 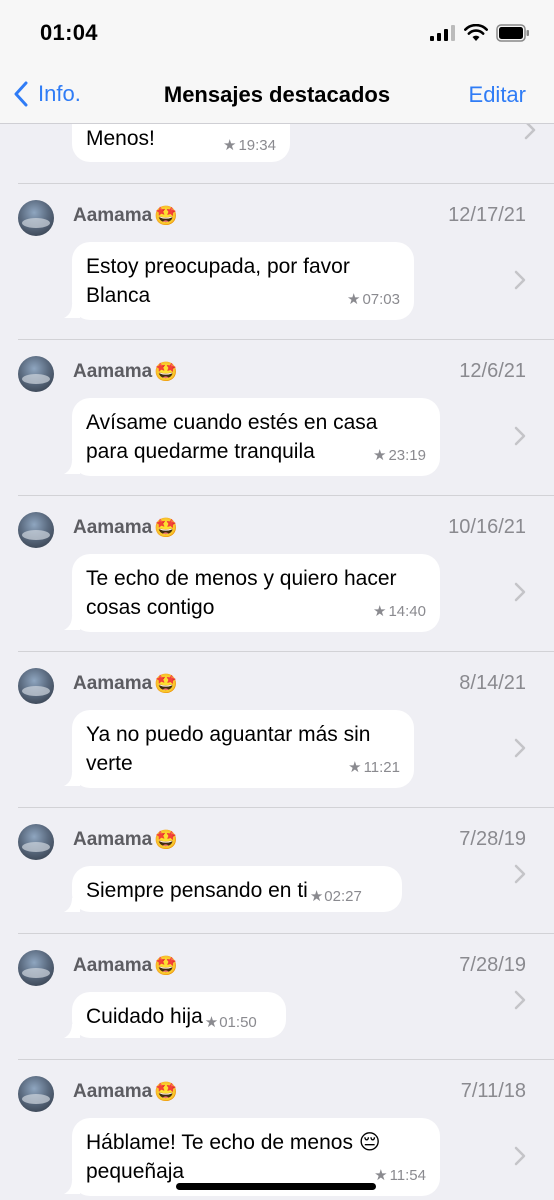 I want to click on list-item: Menos! ★ 19:34, so click(x=286, y=154).